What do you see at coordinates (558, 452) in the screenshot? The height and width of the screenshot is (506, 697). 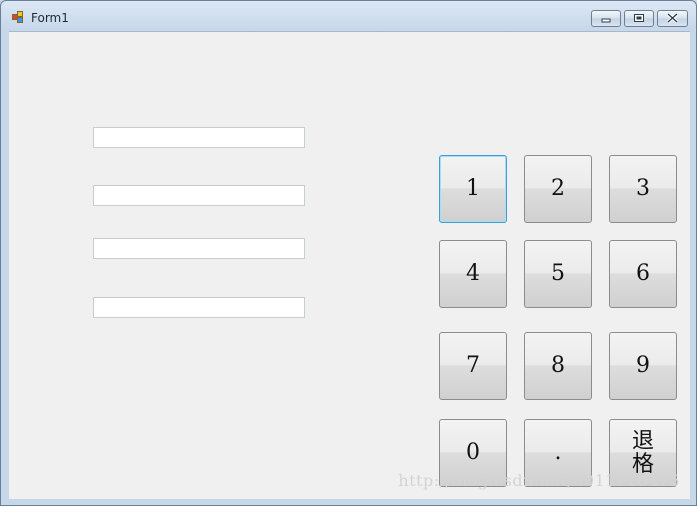 I see `key-decimal-label: .` at bounding box center [558, 452].